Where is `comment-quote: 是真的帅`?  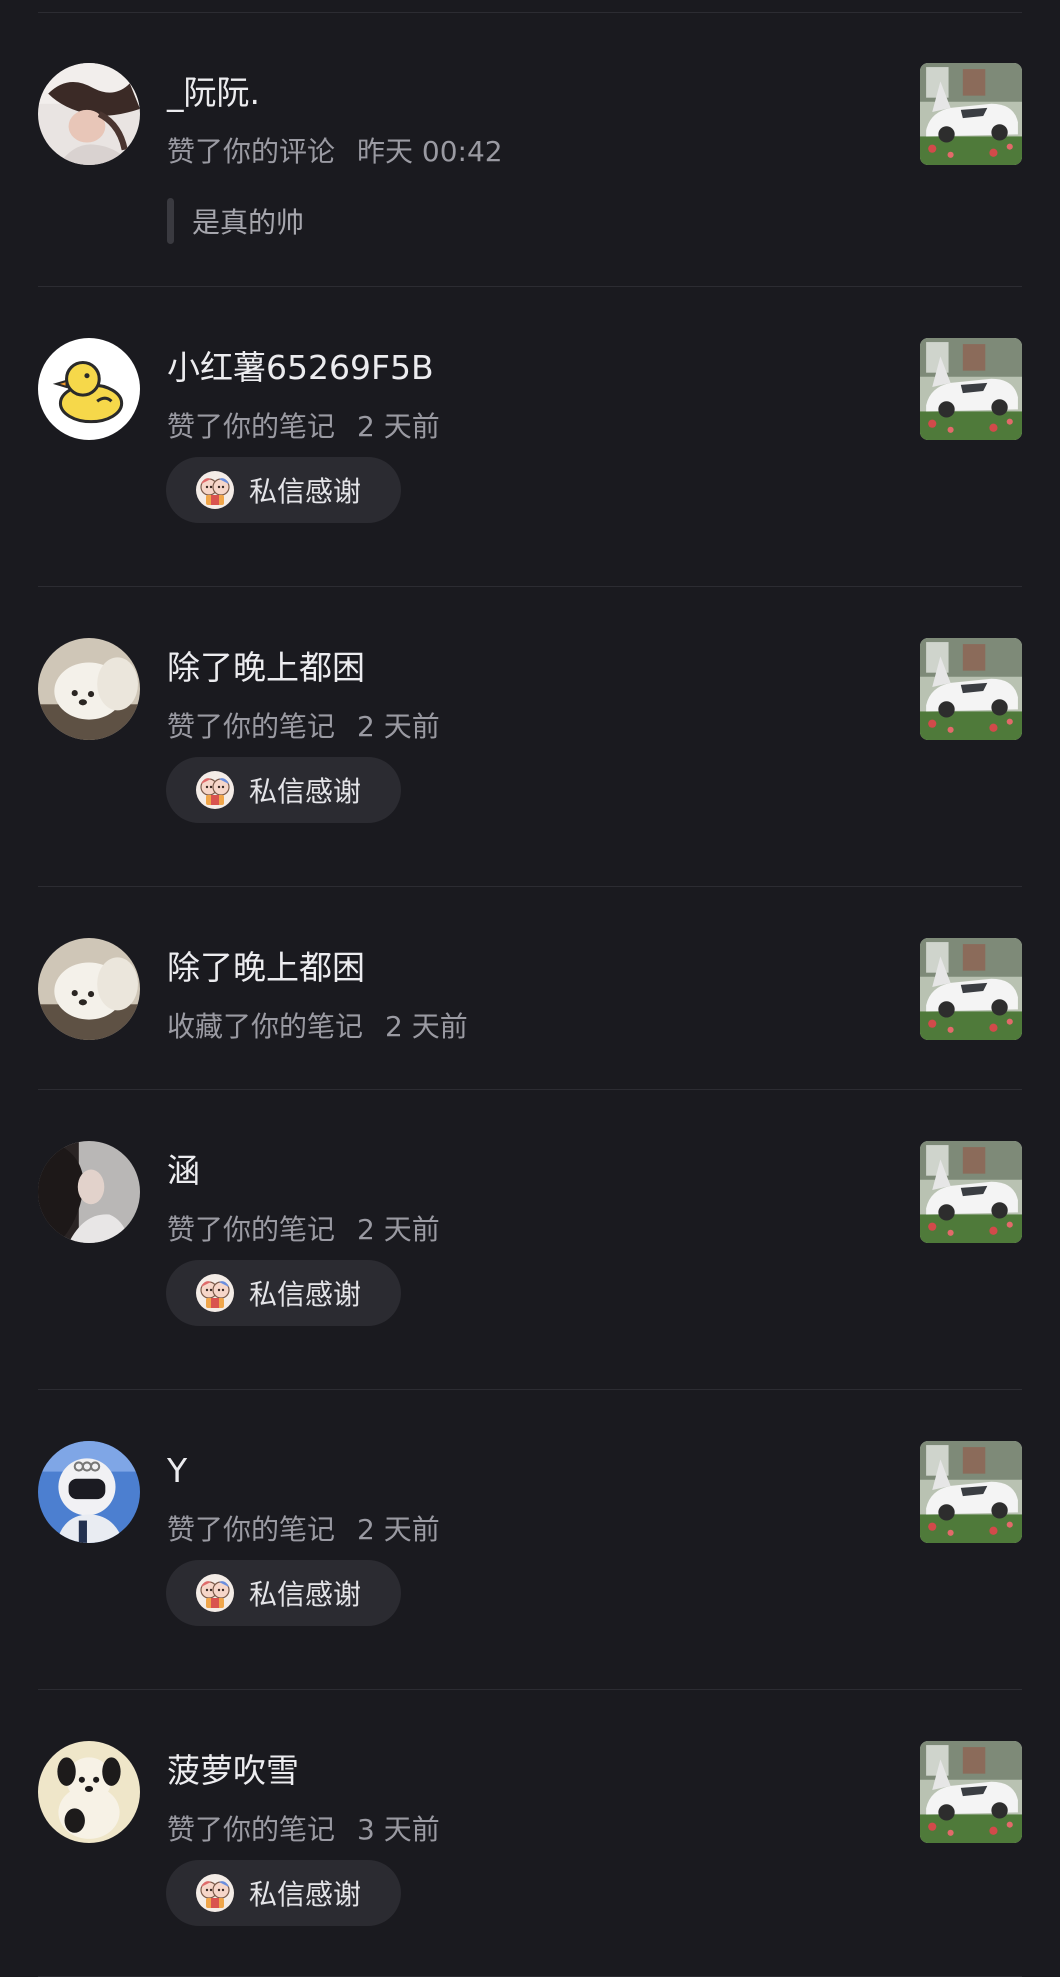
comment-quote: 是真的帅 is located at coordinates (235, 221).